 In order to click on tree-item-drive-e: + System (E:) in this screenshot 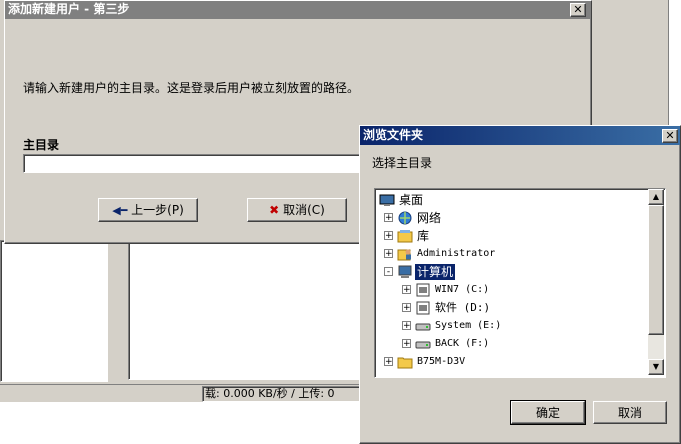, I will do `click(512, 326)`.